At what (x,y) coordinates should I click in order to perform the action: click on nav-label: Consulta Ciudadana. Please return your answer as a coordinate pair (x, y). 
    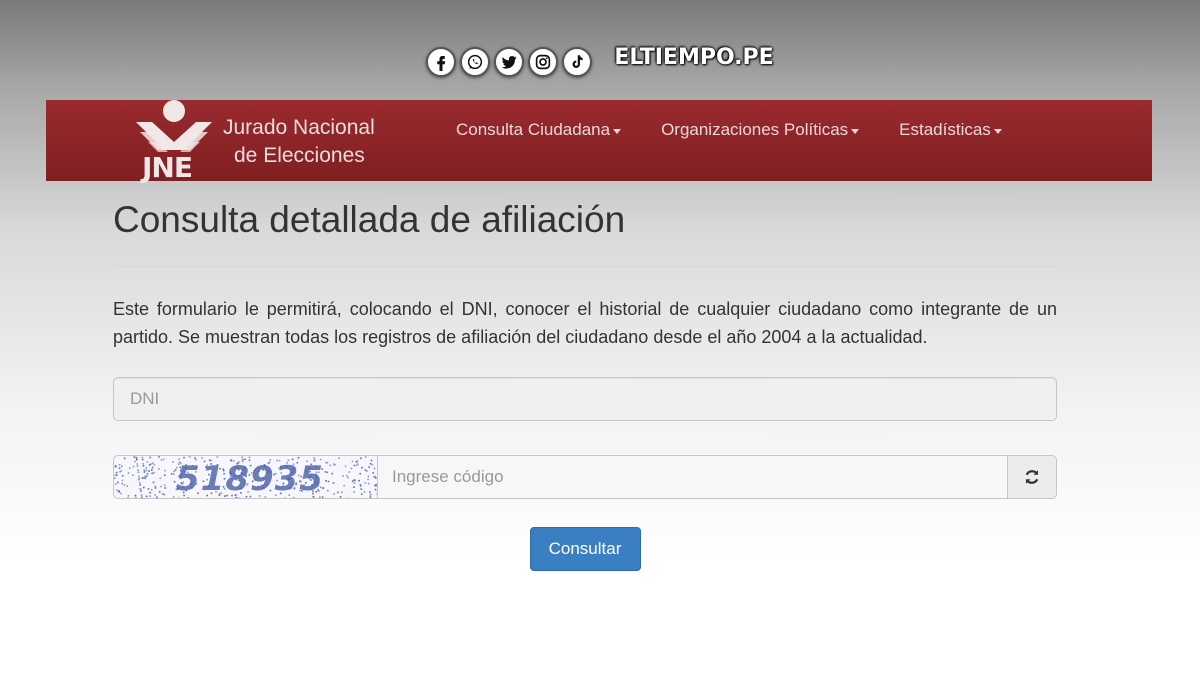
    Looking at the image, I should click on (533, 129).